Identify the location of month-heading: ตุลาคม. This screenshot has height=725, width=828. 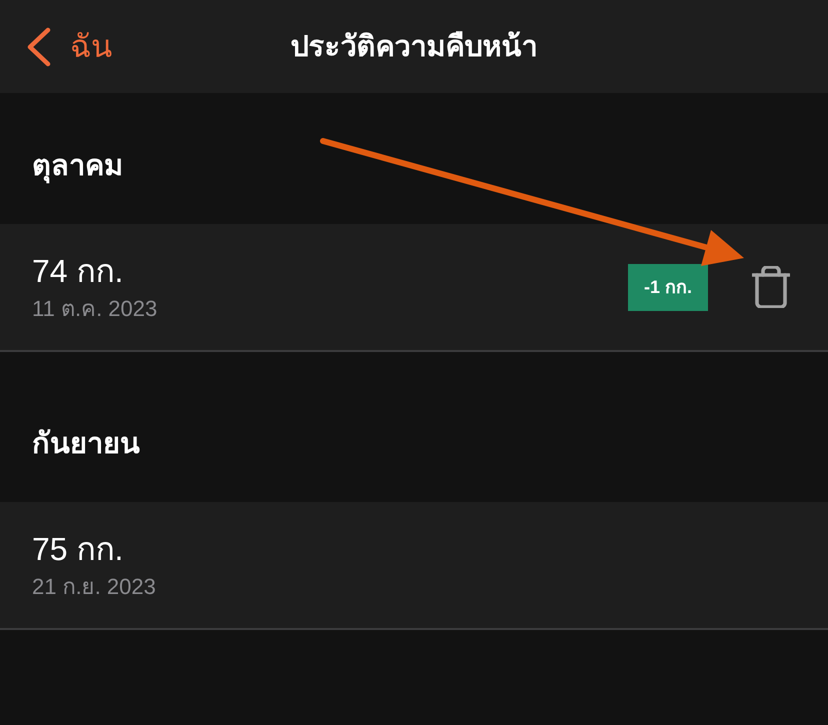
(77, 166).